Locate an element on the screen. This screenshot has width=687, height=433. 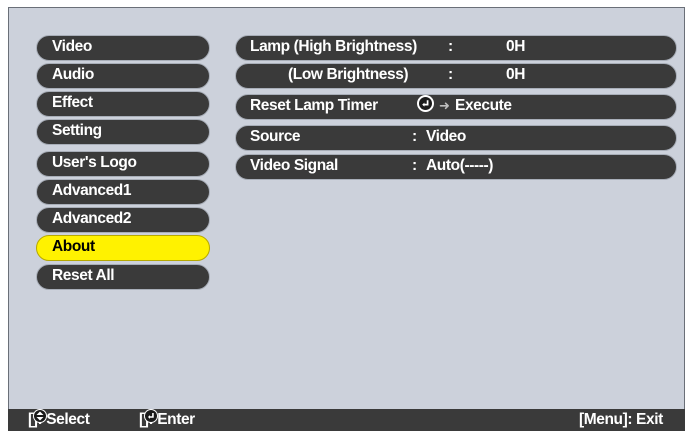
enter-key-icon is located at coordinates (150, 416).